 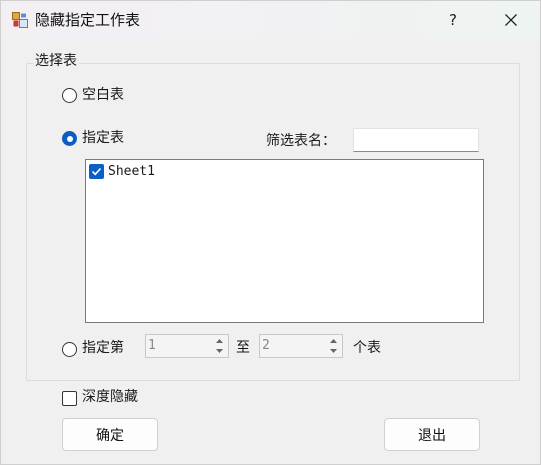 I want to click on exit-button-label: 退出, so click(x=432, y=435).